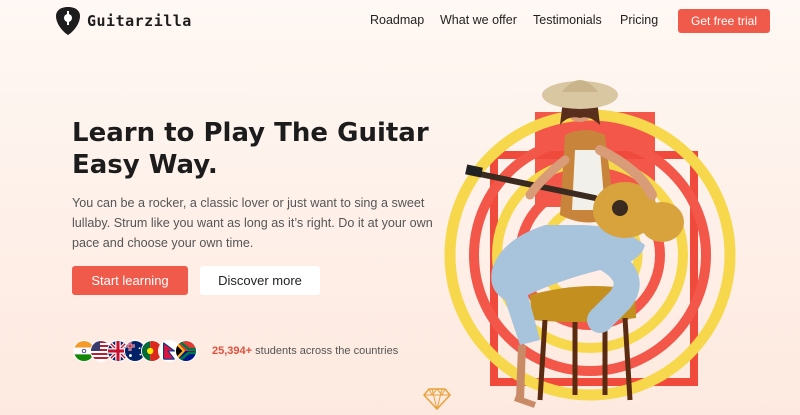  I want to click on nav-item-testimonials: Testimonials, so click(567, 20).